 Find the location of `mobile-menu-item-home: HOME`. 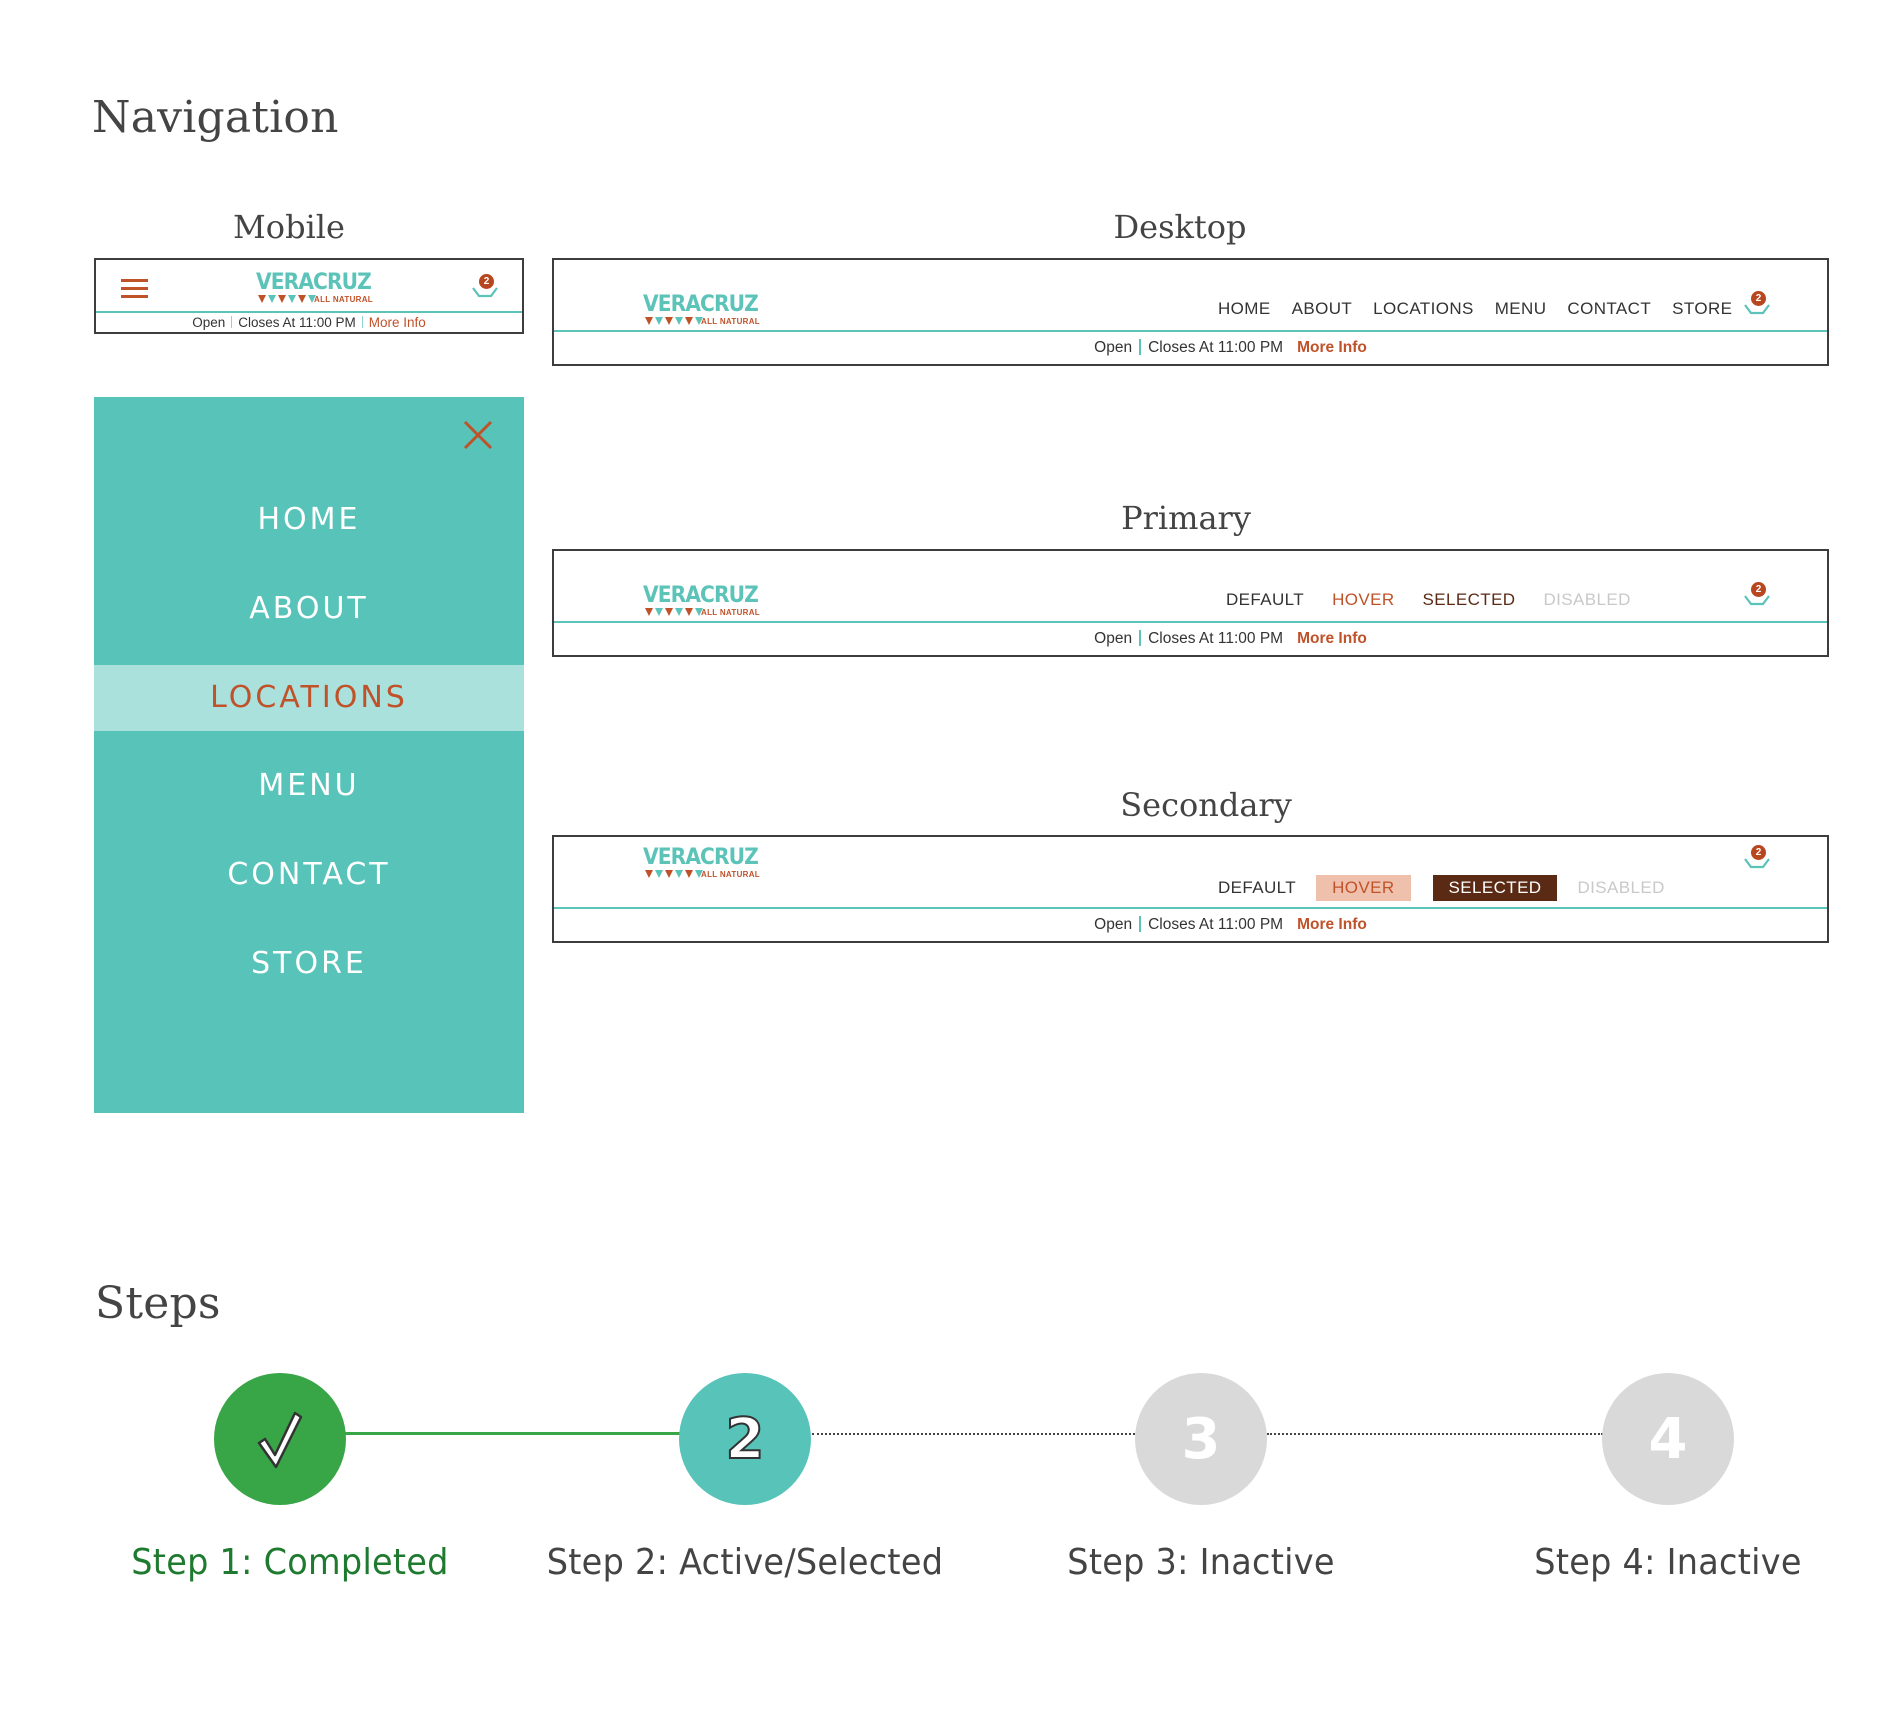

mobile-menu-item-home: HOME is located at coordinates (309, 520).